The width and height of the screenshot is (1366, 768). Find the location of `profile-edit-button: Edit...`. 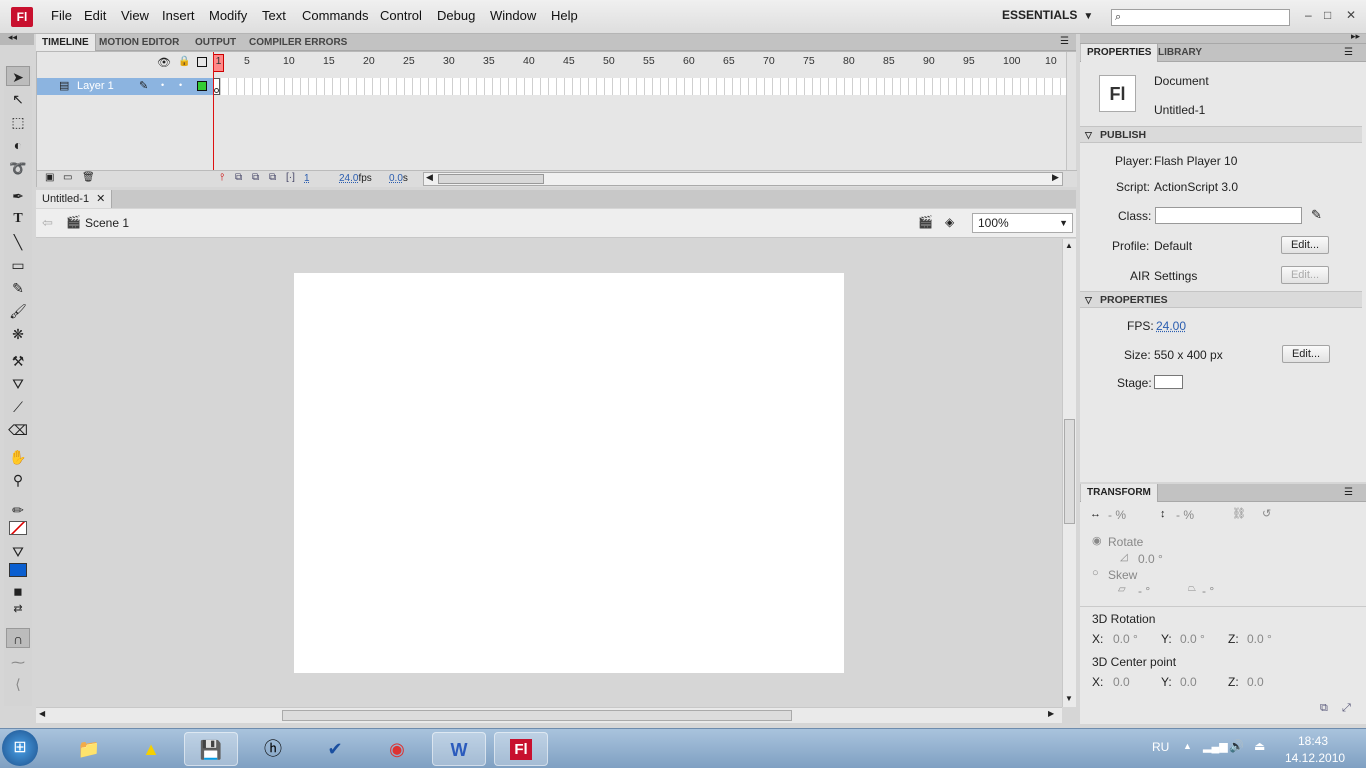

profile-edit-button: Edit... is located at coordinates (1305, 245).